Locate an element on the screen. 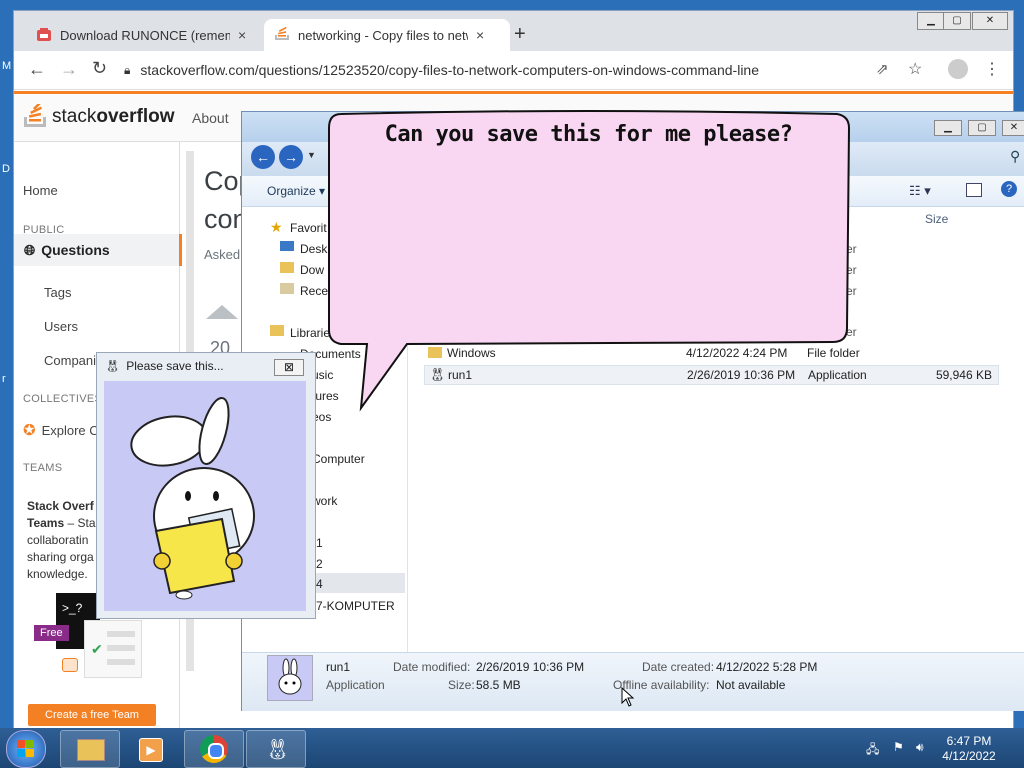 The width and height of the screenshot is (1024, 768). tab-networking: networking - Copy files to netwo × is located at coordinates (387, 35).